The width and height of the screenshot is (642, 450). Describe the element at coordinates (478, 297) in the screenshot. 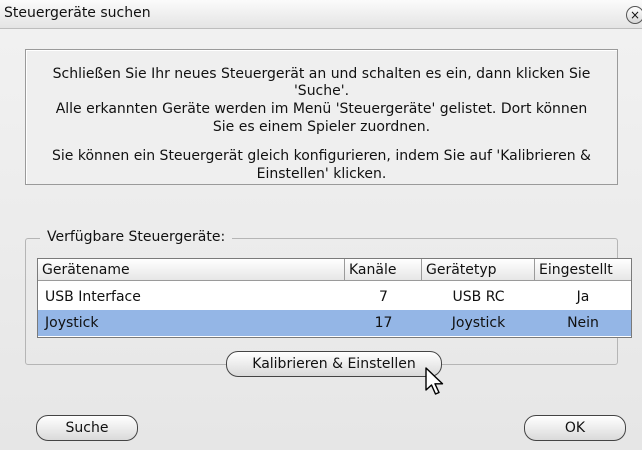

I see `cell-type: USB RC` at that location.